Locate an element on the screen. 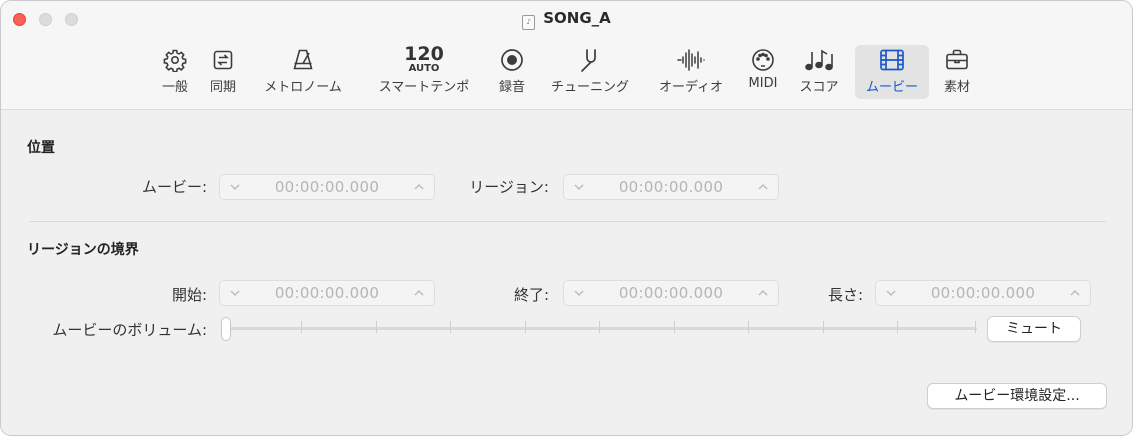 The width and height of the screenshot is (1133, 436). tempo-mode: AUTO is located at coordinates (424, 68).